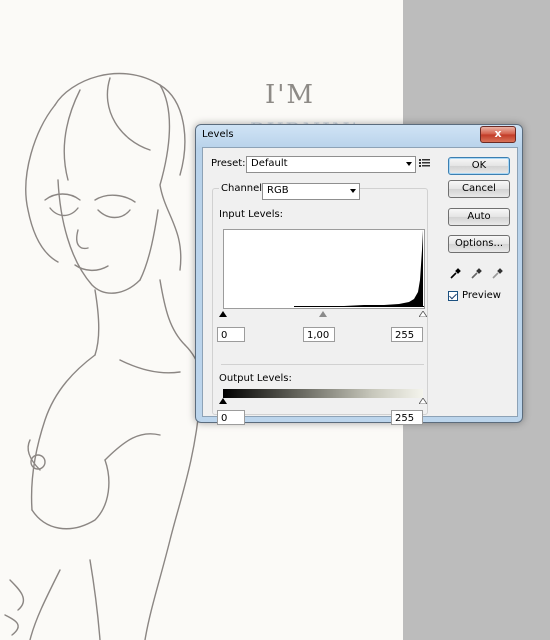 Image resolution: width=550 pixels, height=640 pixels. Describe the element at coordinates (476, 274) in the screenshot. I see `gray-eyedropper-icon` at that location.